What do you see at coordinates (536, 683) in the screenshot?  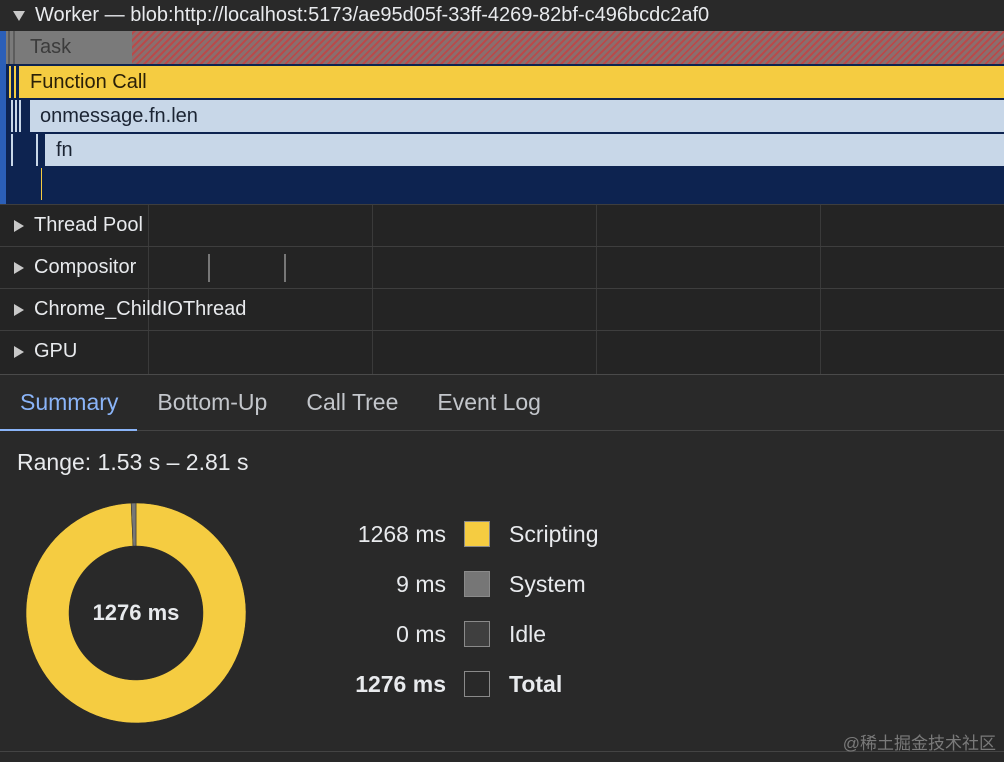 I see `legend-label: Total` at bounding box center [536, 683].